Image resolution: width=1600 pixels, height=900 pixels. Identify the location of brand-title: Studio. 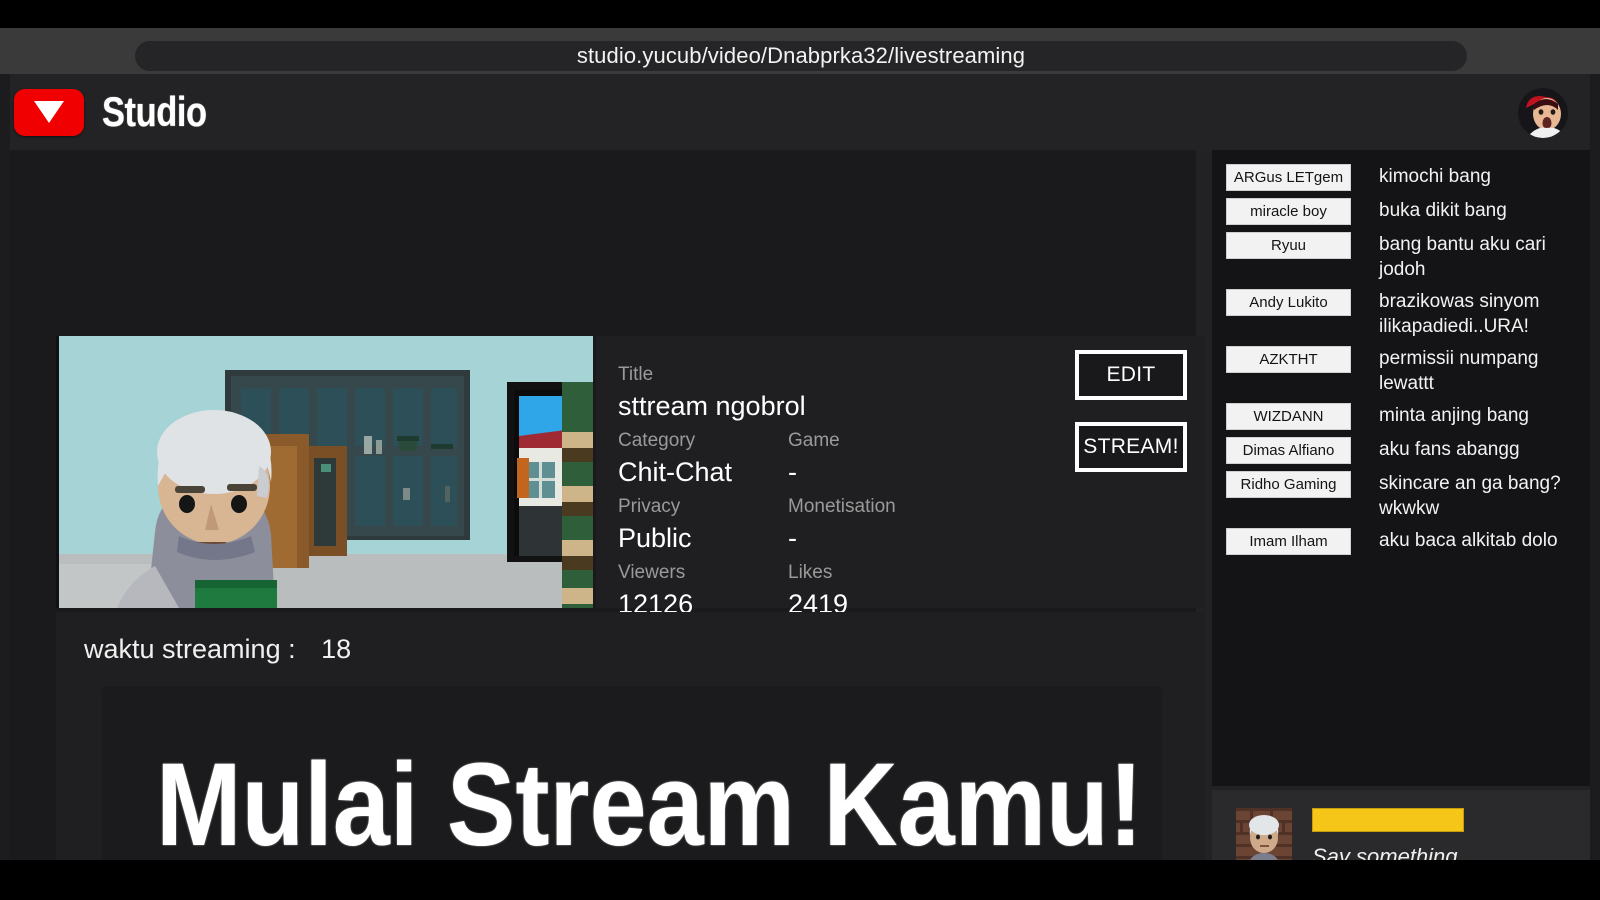
(154, 111).